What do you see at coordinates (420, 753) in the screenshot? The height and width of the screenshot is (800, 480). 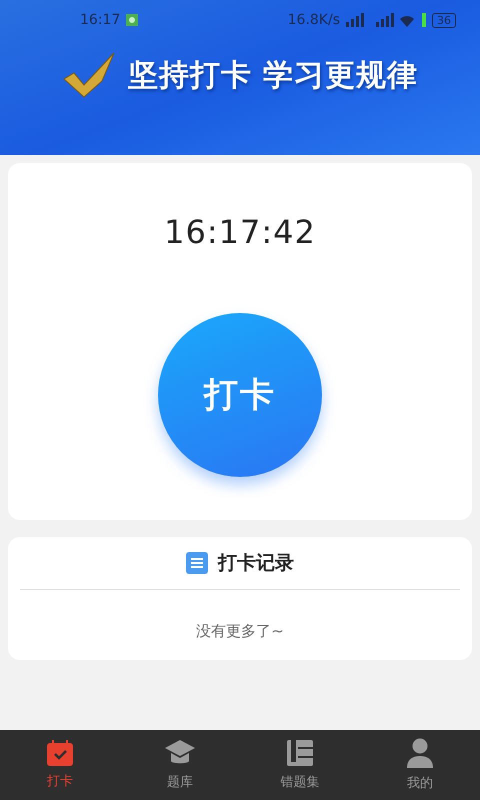 I see `person-icon` at bounding box center [420, 753].